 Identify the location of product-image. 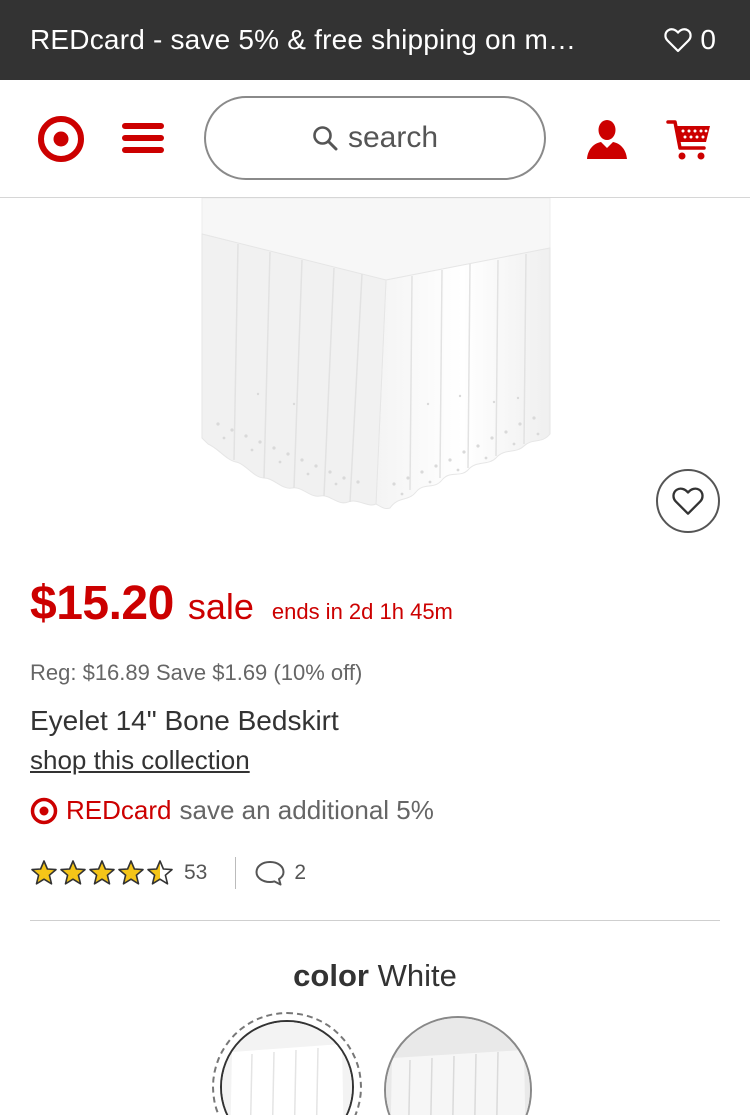
(375, 358).